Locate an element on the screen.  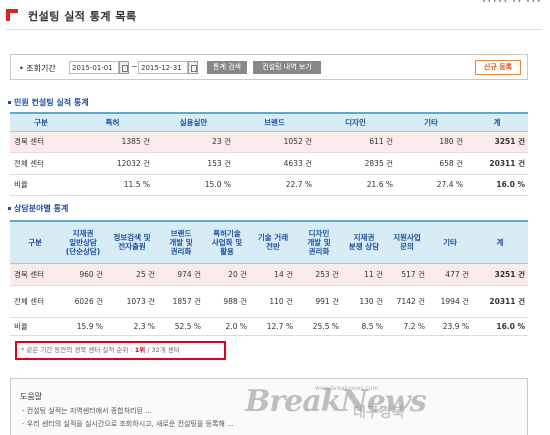
column-header: 디자인 개발 및 권리화 is located at coordinates (319, 242).